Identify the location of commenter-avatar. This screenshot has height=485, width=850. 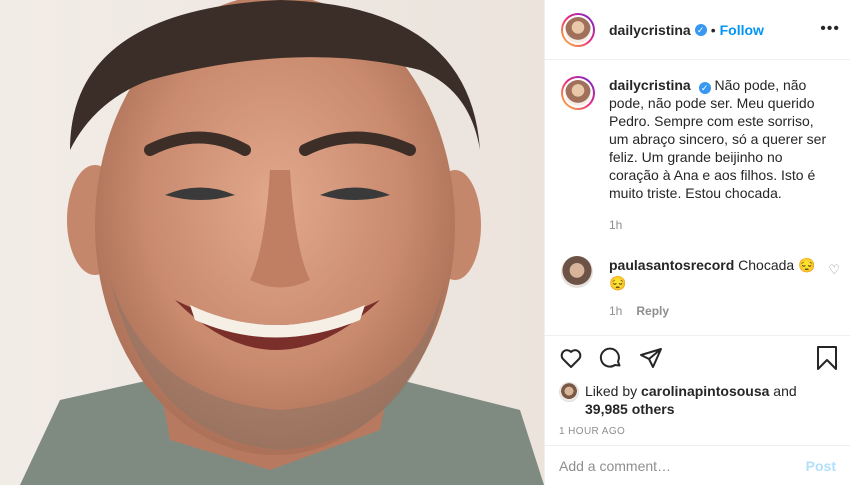
(577, 272).